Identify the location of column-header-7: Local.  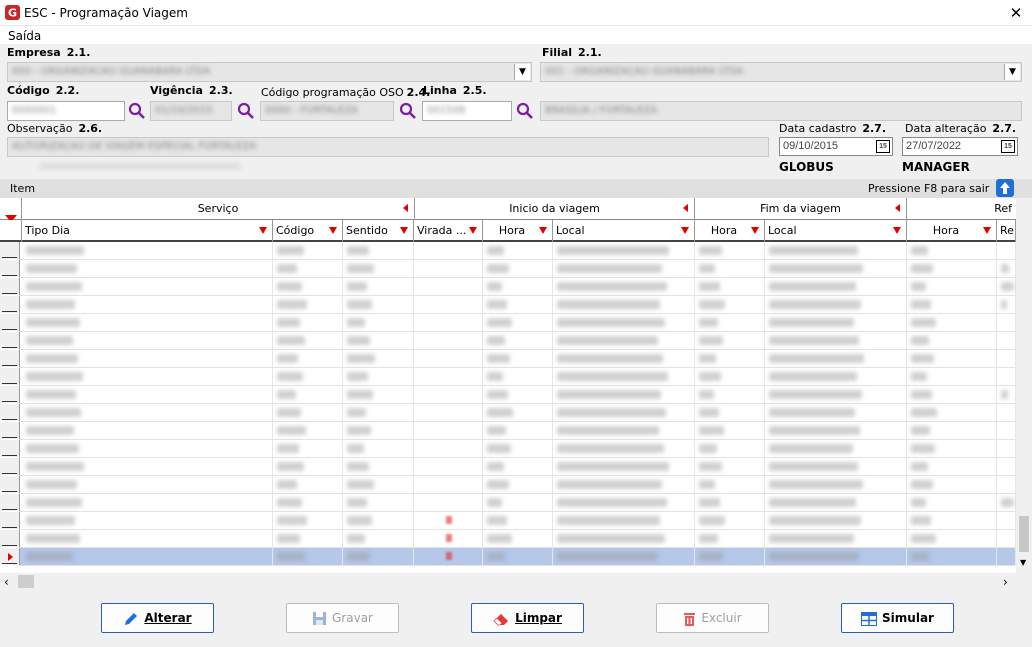
(836, 231).